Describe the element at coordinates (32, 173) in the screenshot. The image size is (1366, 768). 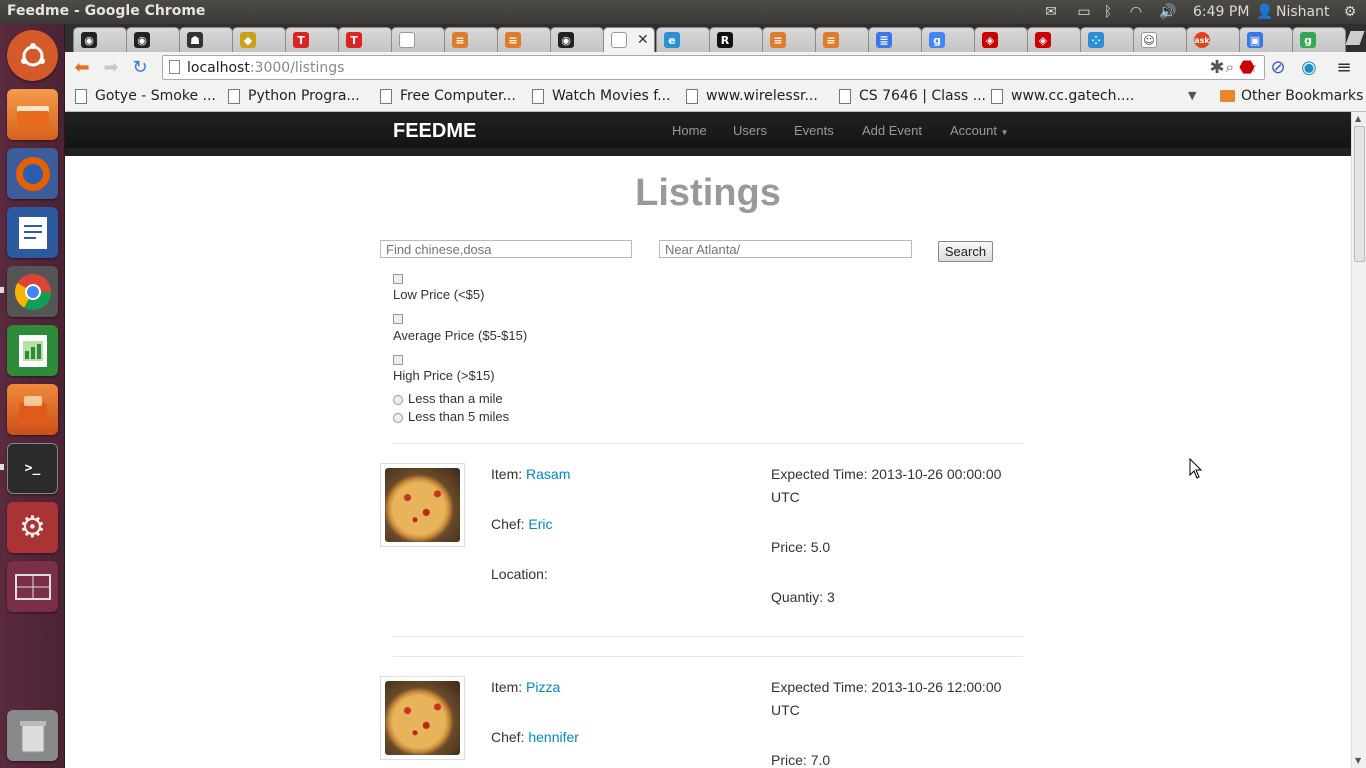
I see `firefox-icon` at that location.